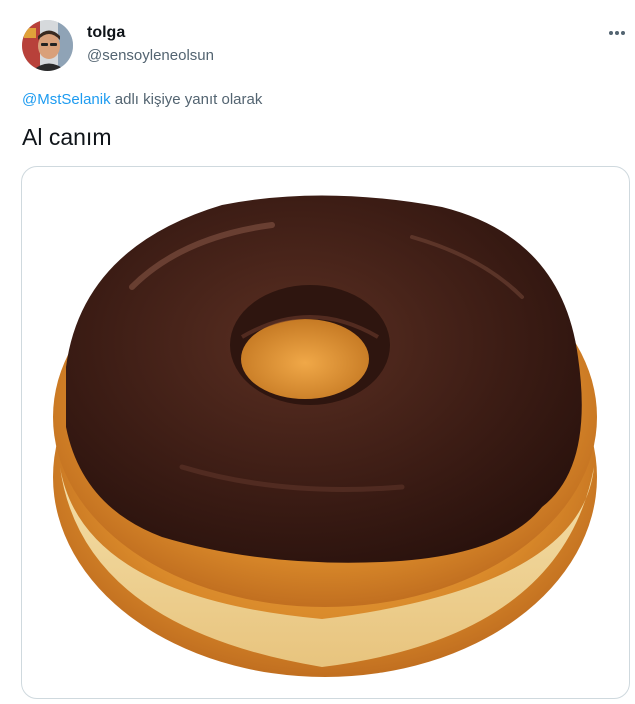 This screenshot has width=635, height=704. Describe the element at coordinates (188, 99) in the screenshot. I see `reply-context-text: adlı kişiye yanıt olarak` at that location.